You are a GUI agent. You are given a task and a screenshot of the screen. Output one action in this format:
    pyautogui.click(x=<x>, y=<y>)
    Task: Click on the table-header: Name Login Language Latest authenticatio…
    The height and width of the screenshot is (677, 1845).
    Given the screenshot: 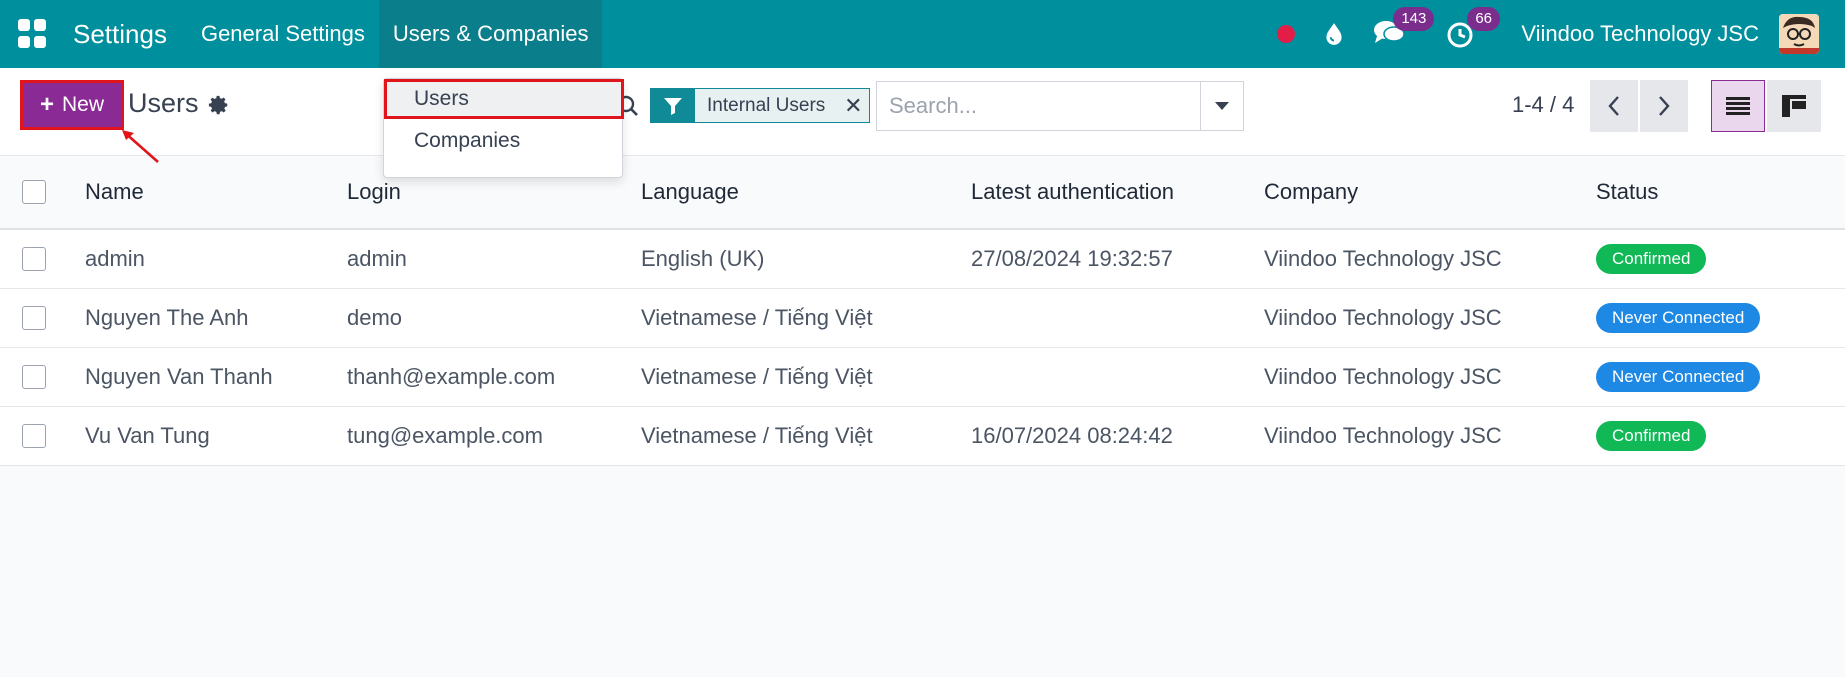 What is the action you would take?
    pyautogui.click(x=922, y=193)
    